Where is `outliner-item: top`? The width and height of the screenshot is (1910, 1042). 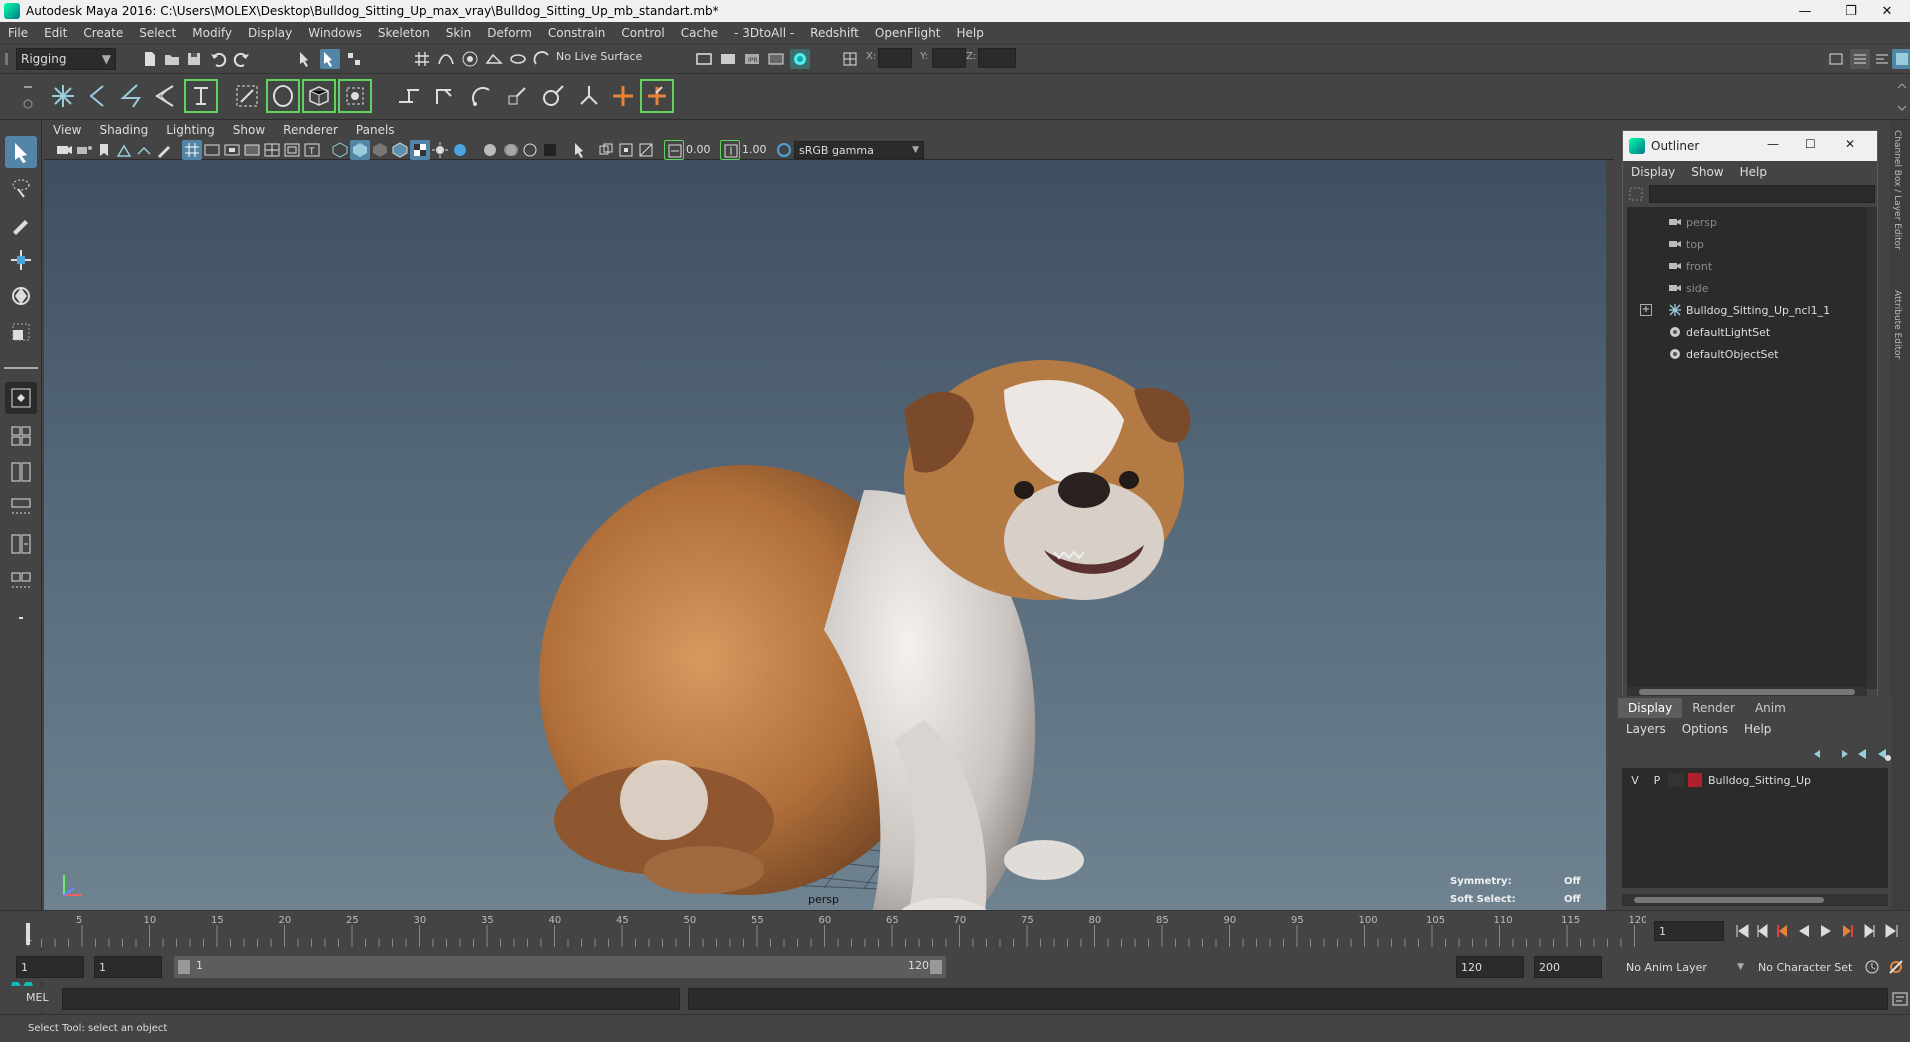 outliner-item: top is located at coordinates (1686, 244).